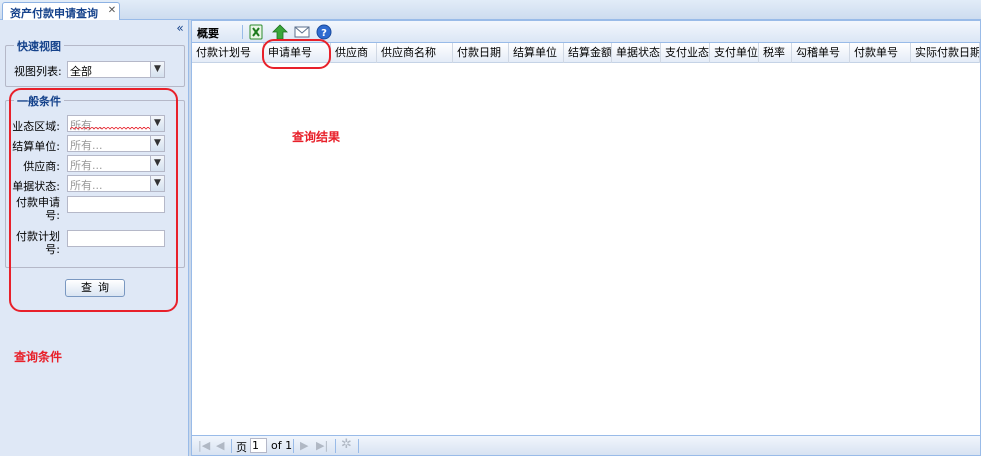 The height and width of the screenshot is (456, 981). Describe the element at coordinates (821, 53) in the screenshot. I see `column-header: 勾稽单号` at that location.